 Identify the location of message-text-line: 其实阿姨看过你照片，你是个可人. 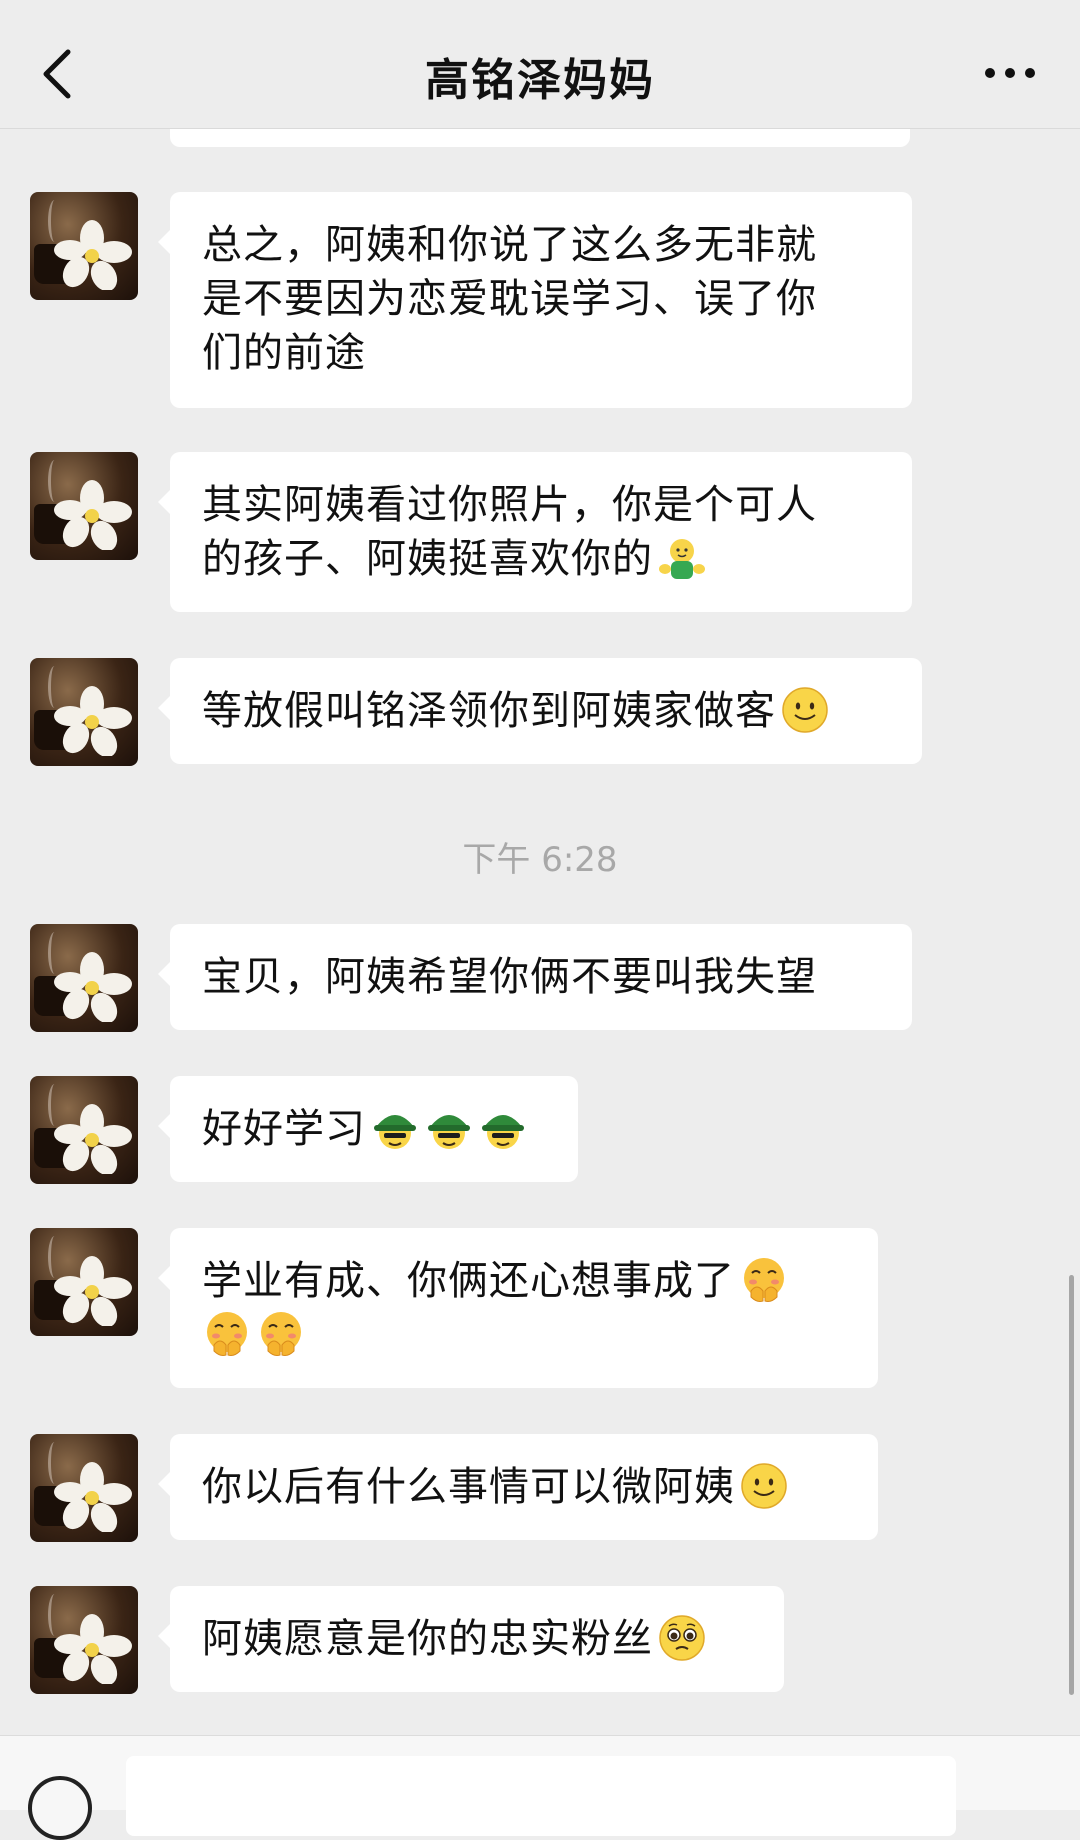
(509, 505).